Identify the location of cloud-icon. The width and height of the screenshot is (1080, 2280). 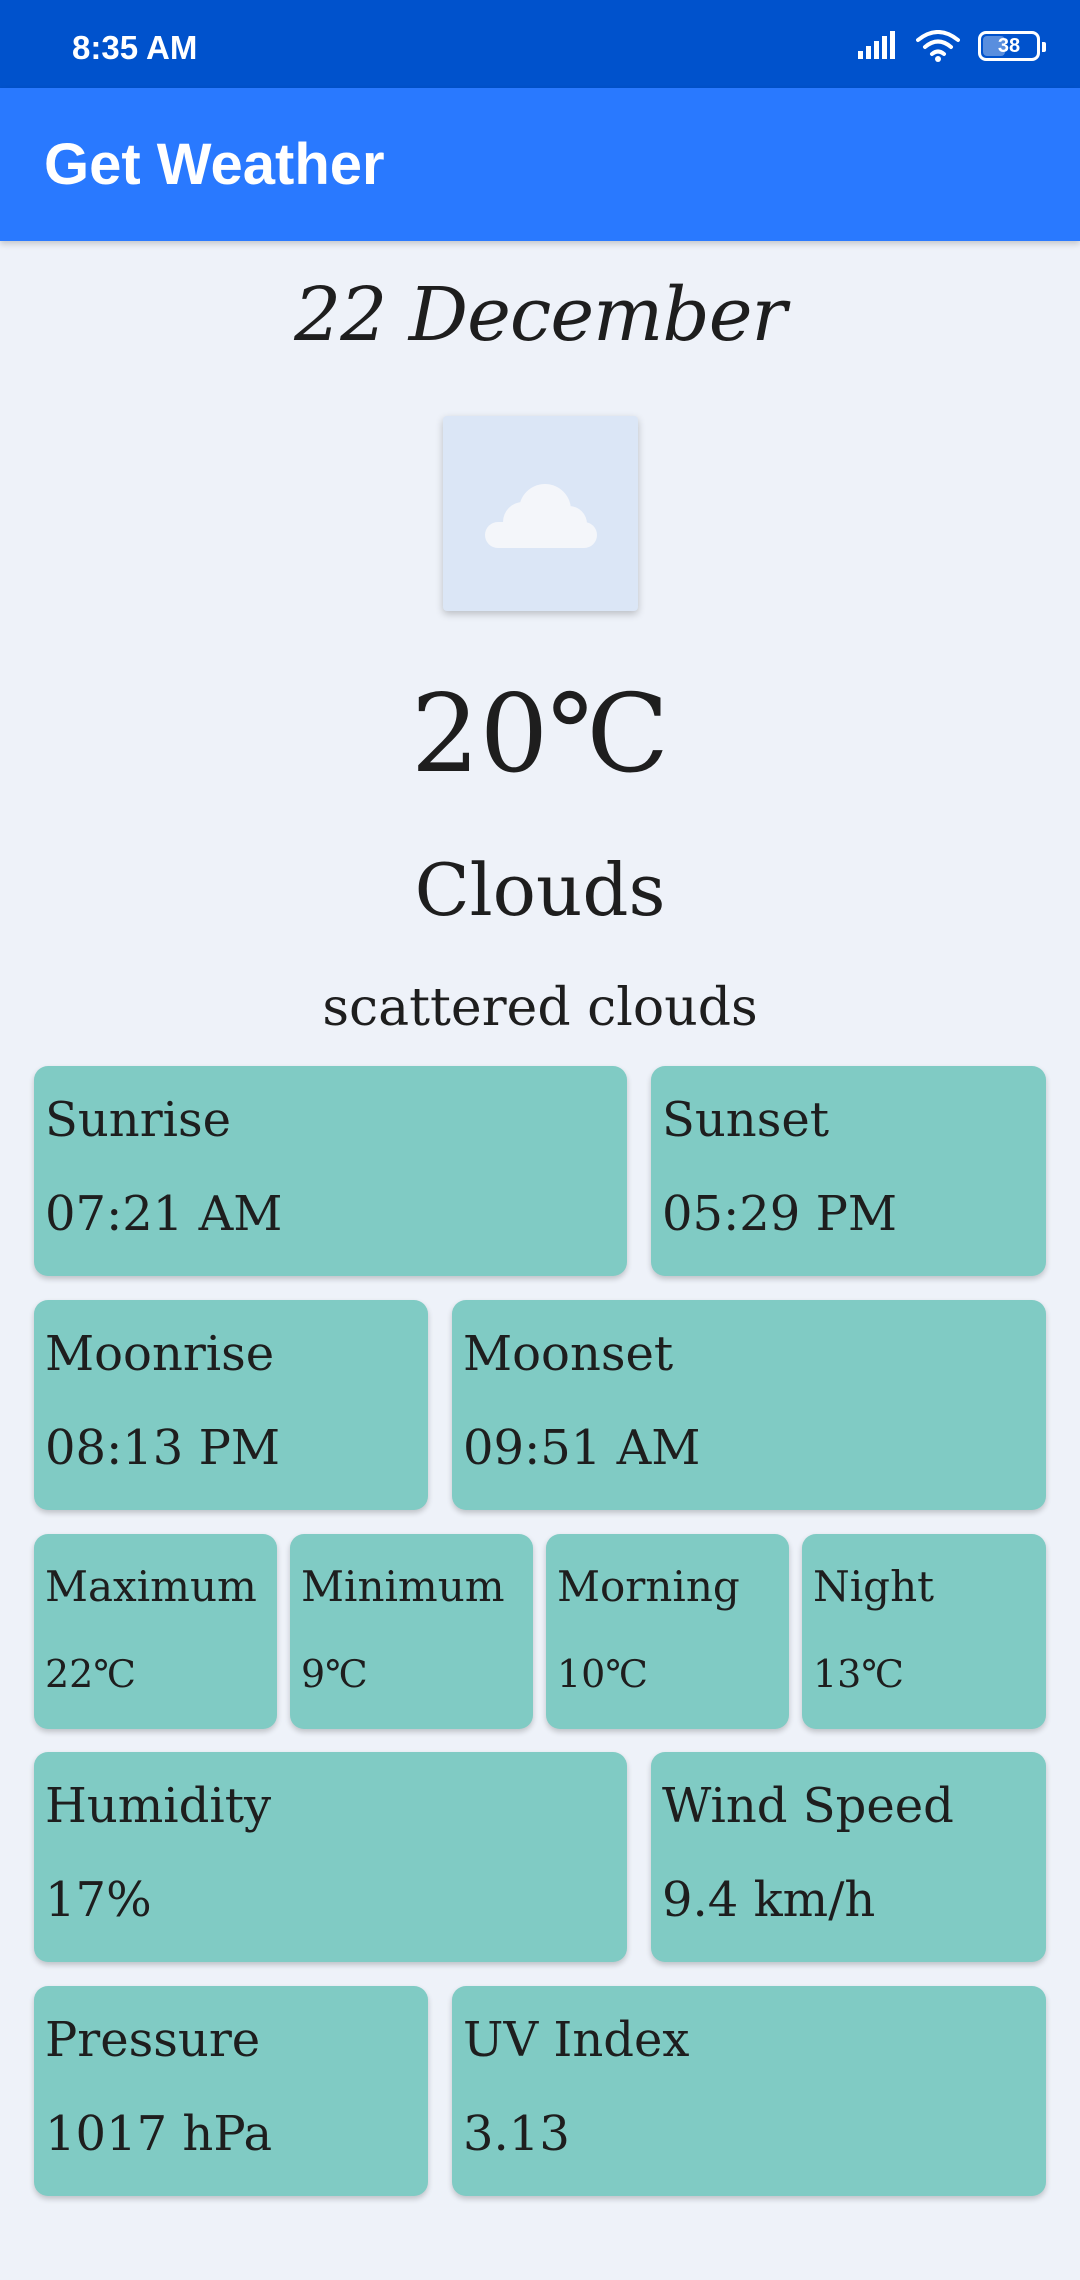
(540, 515).